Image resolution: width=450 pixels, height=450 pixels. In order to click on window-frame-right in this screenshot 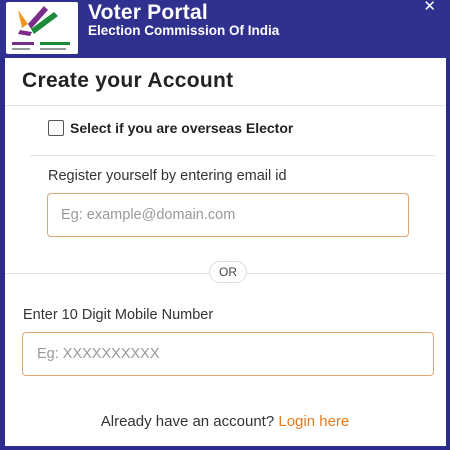, I will do `click(448, 225)`.